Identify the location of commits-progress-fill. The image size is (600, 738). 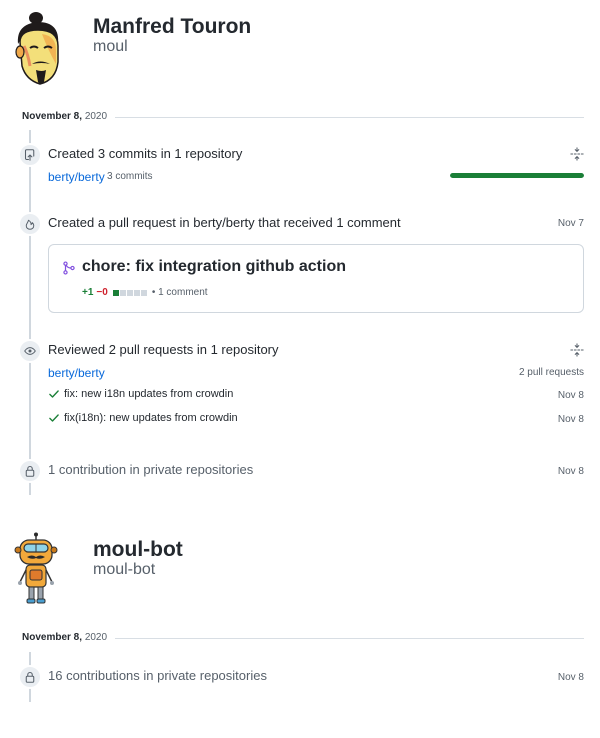
(517, 175).